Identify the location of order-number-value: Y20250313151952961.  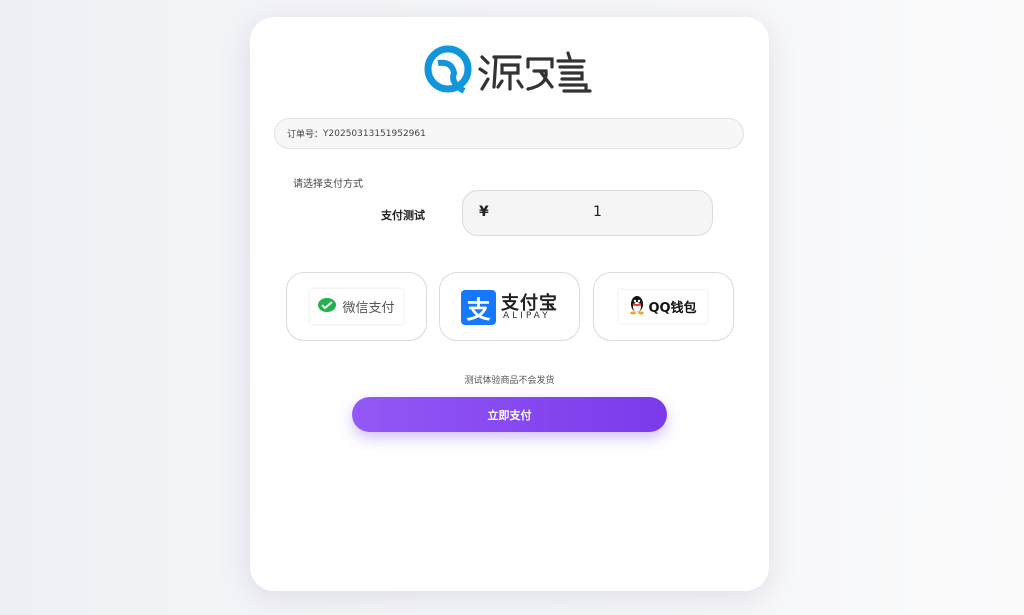
(374, 133).